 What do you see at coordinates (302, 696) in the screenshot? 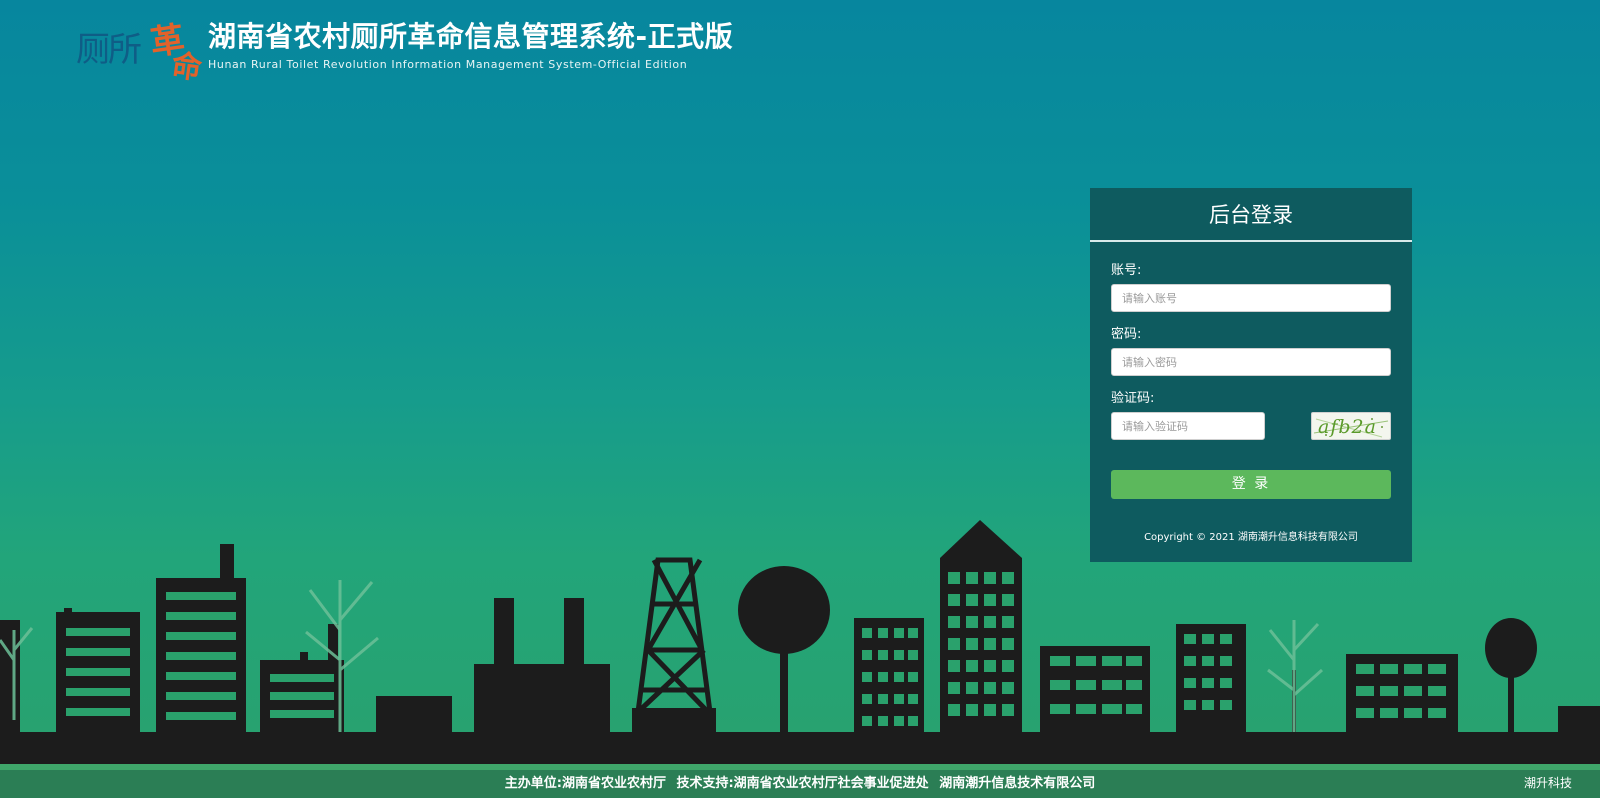
I see `building-3-windows` at bounding box center [302, 696].